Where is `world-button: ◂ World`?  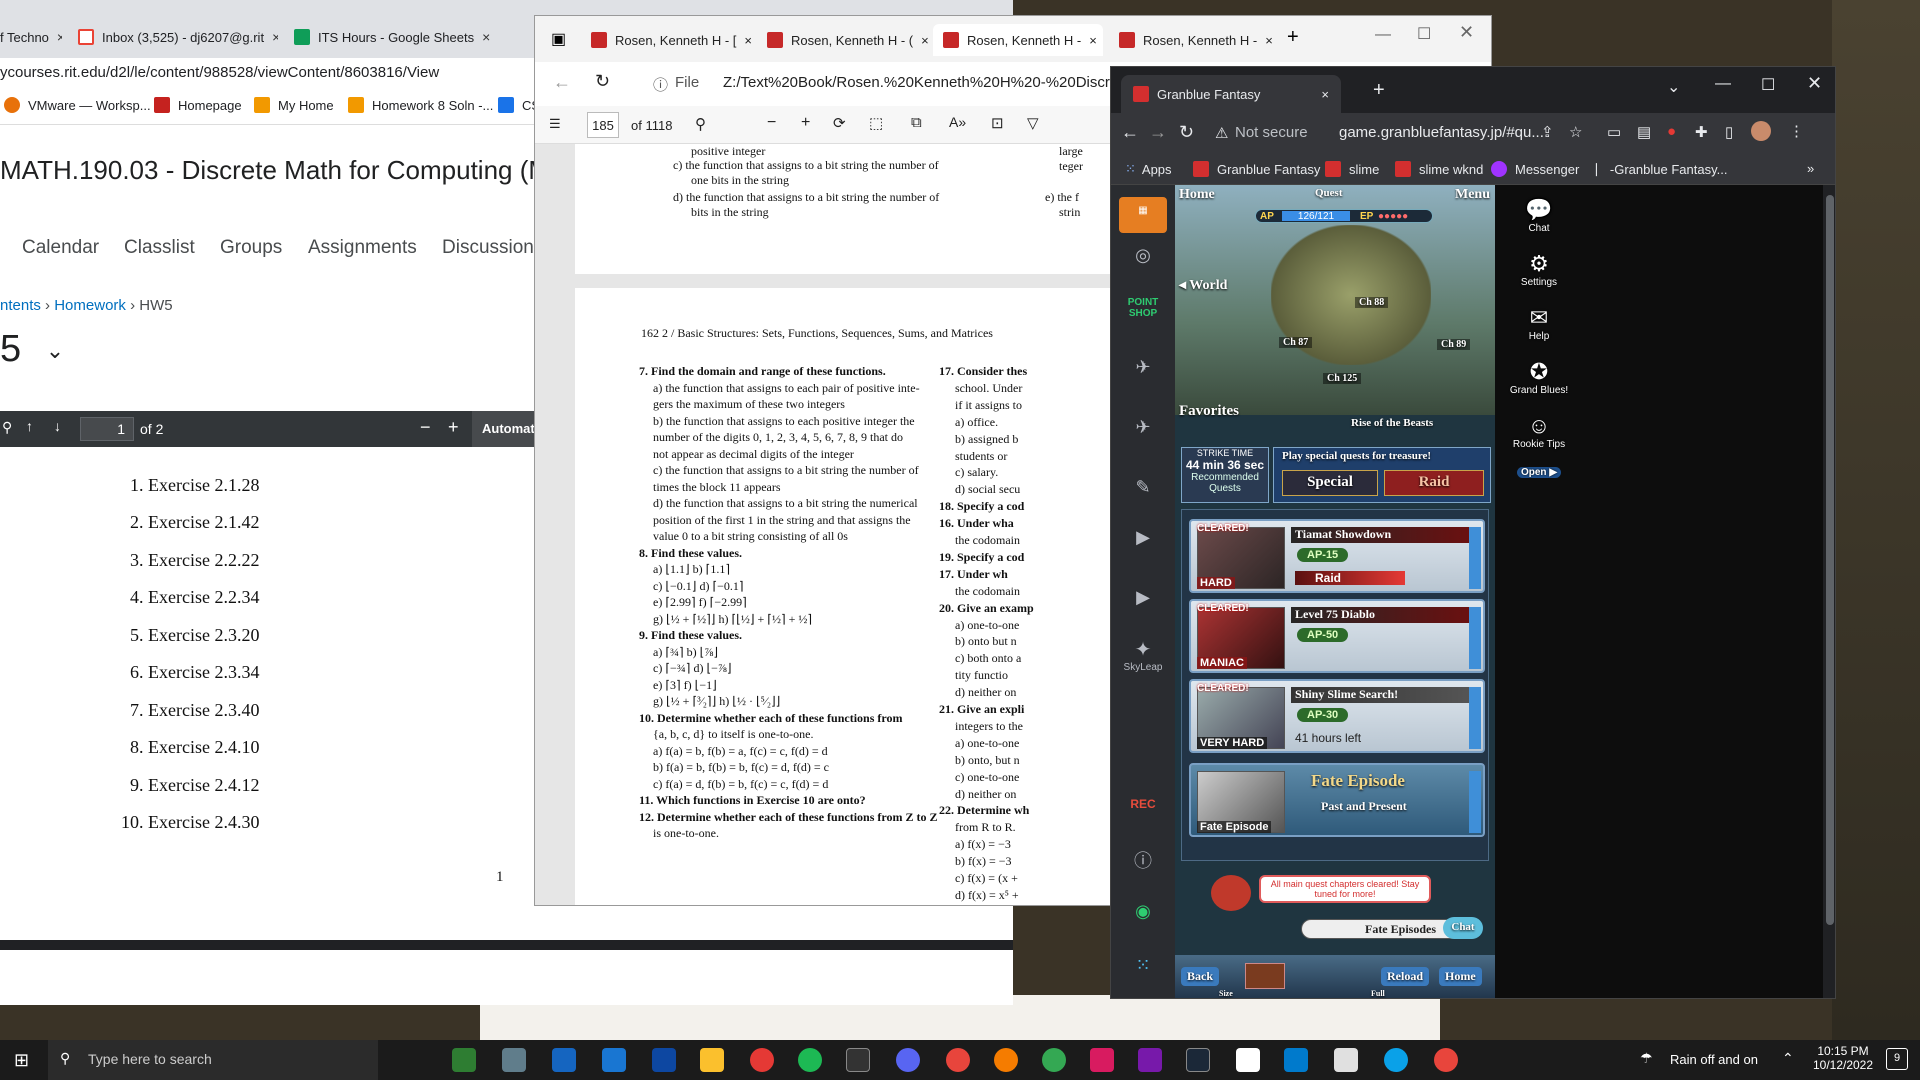 world-button: ◂ World is located at coordinates (1203, 285).